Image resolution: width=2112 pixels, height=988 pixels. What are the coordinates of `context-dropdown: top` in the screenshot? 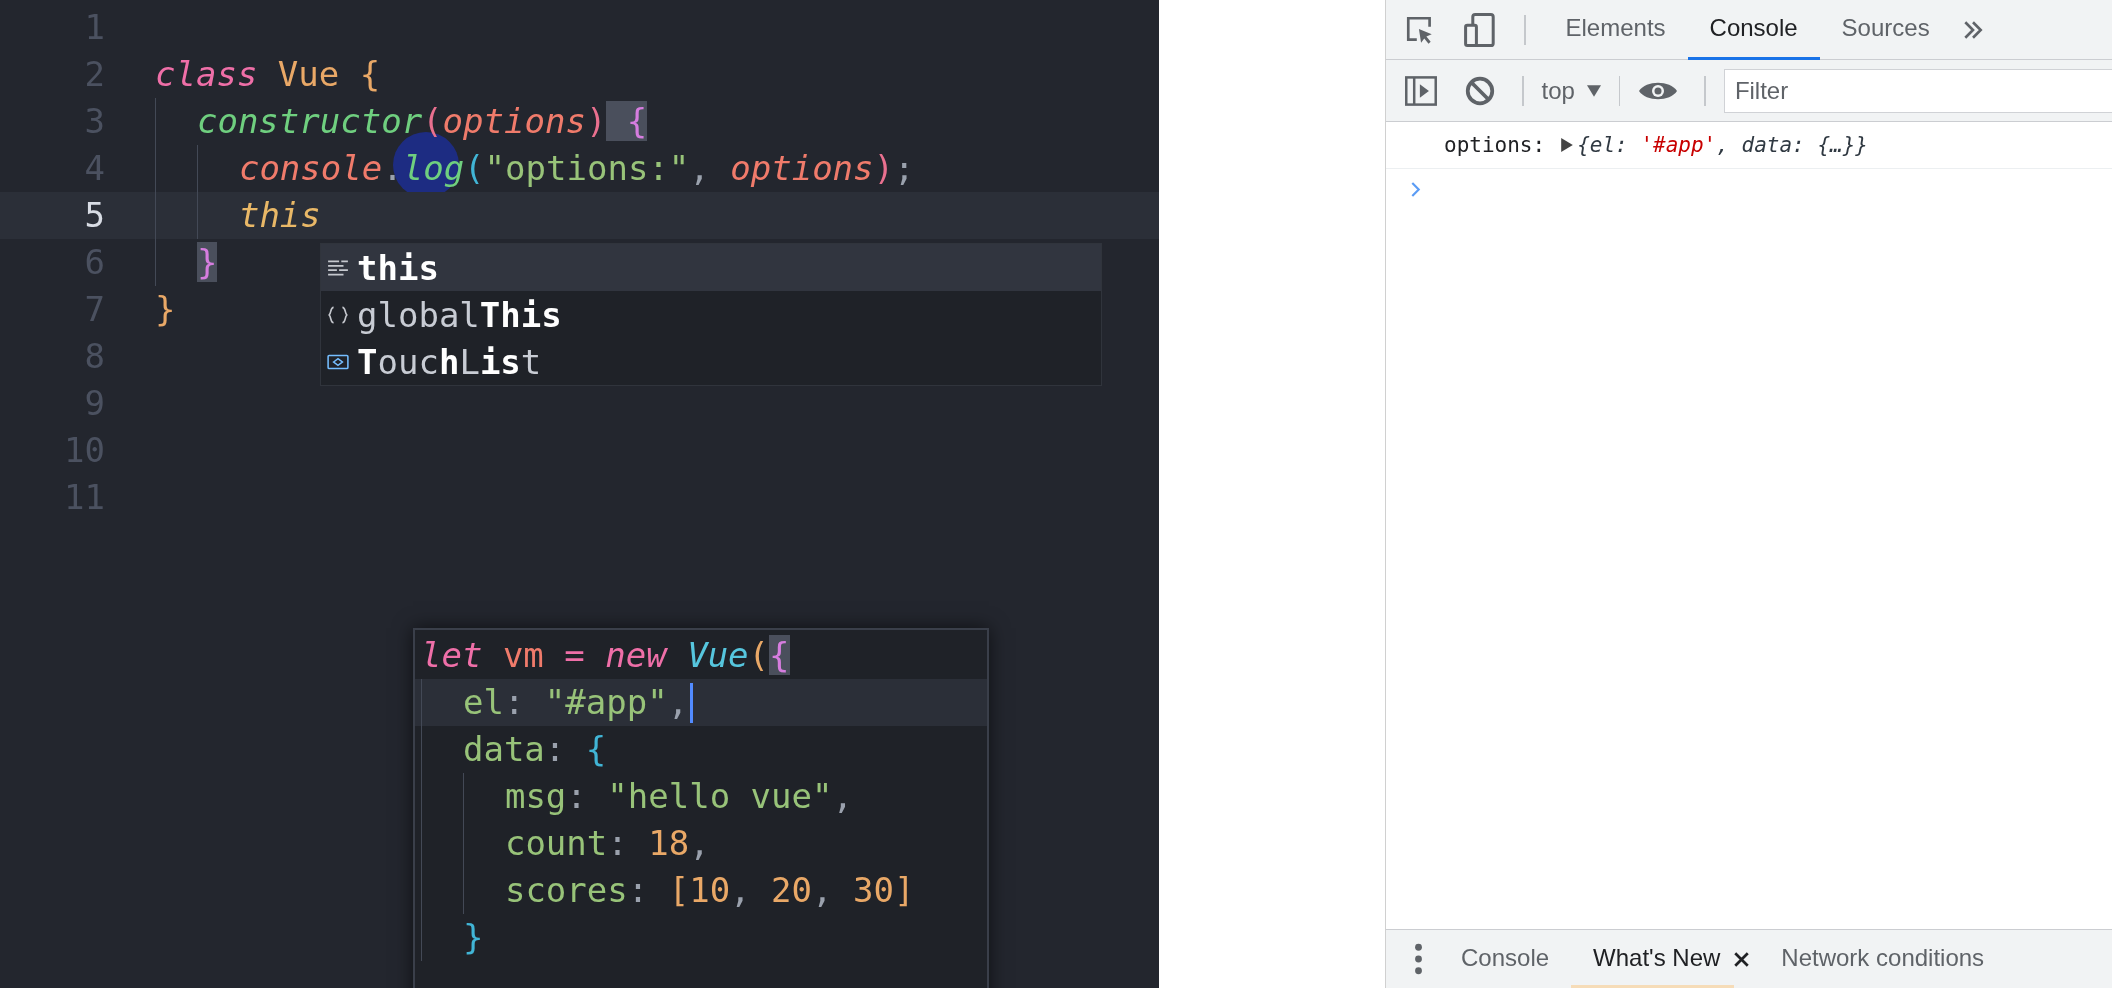 It's located at (1580, 90).